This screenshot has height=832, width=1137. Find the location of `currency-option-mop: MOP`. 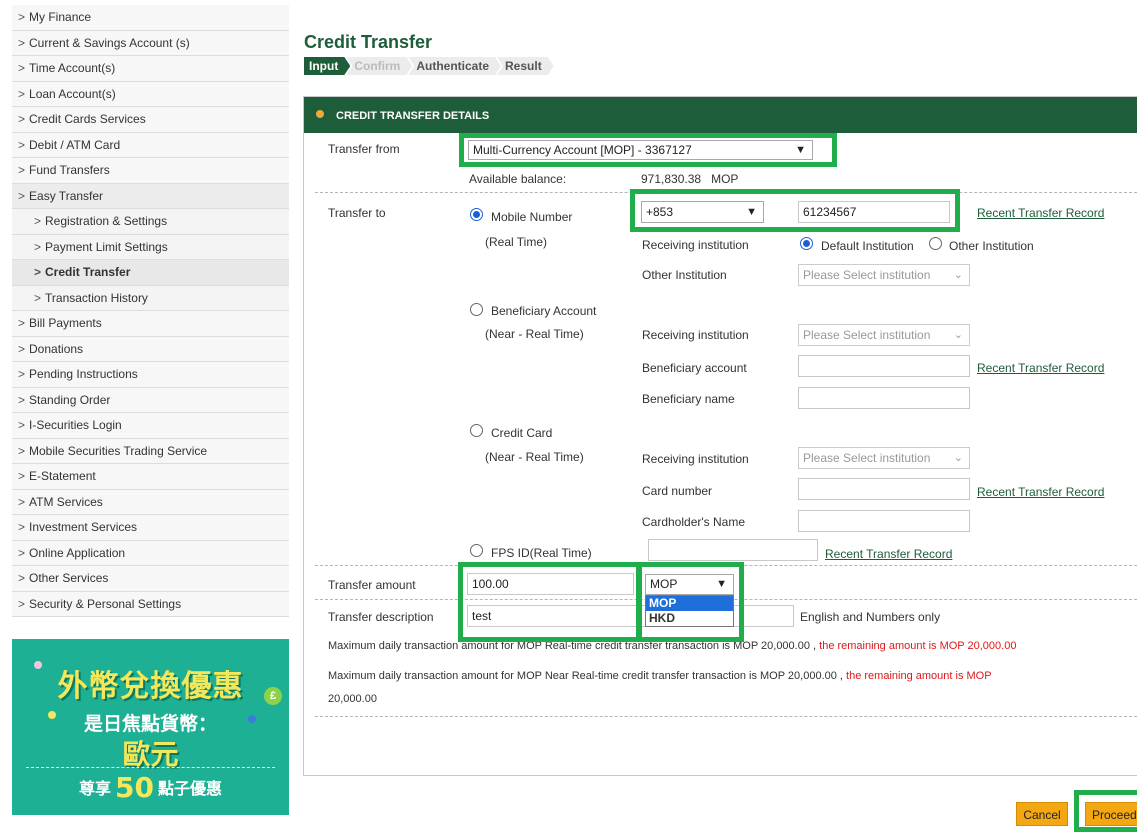

currency-option-mop: MOP is located at coordinates (689, 603).